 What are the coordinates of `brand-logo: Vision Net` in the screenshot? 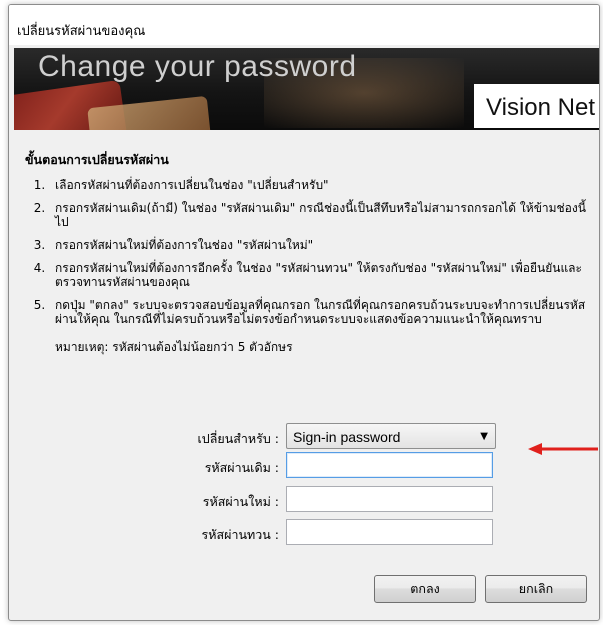 It's located at (540, 107).